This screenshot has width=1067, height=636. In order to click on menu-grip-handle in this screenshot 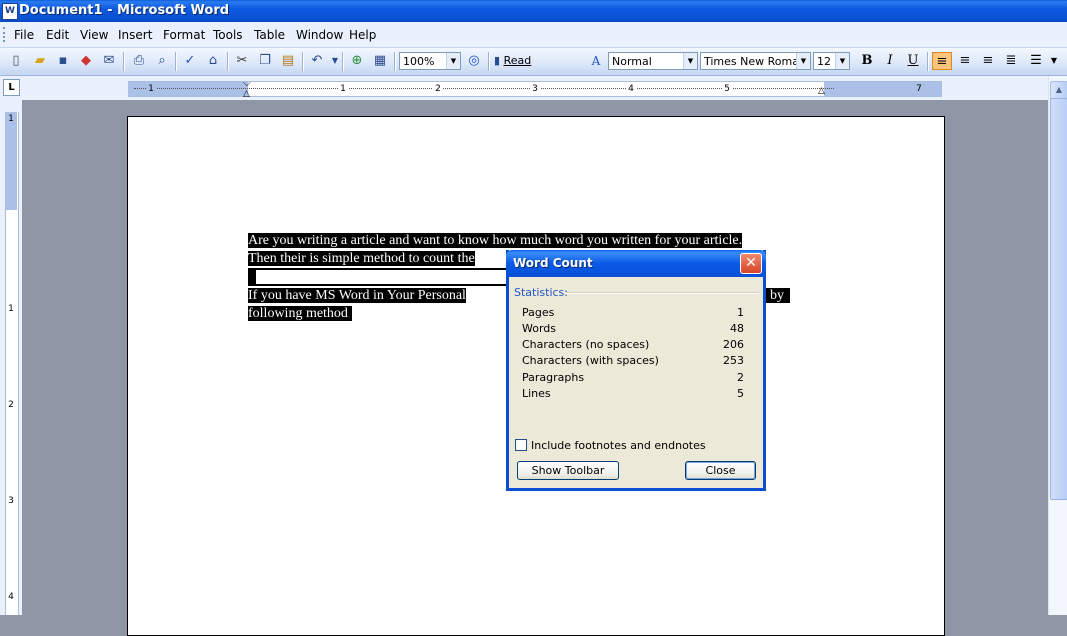, I will do `click(5, 34)`.